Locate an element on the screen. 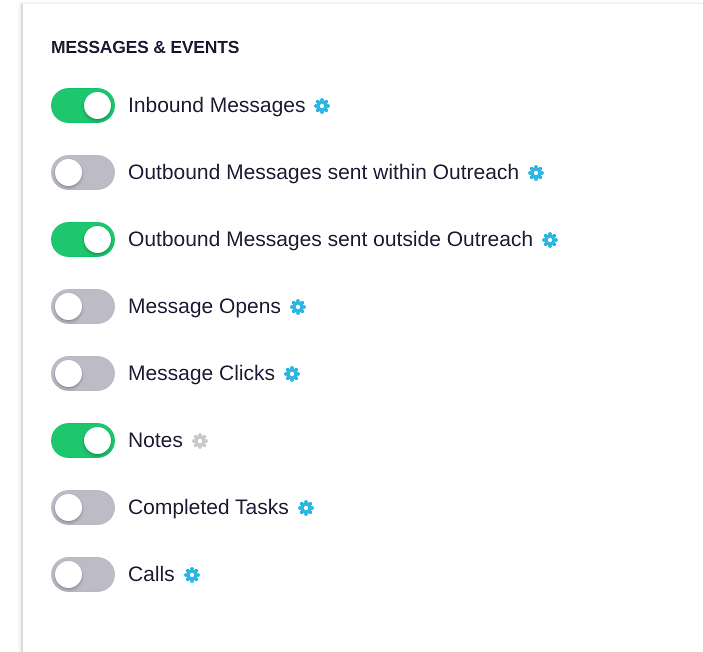  setting-label: Outbound Messages sent within Outreach is located at coordinates (324, 173).